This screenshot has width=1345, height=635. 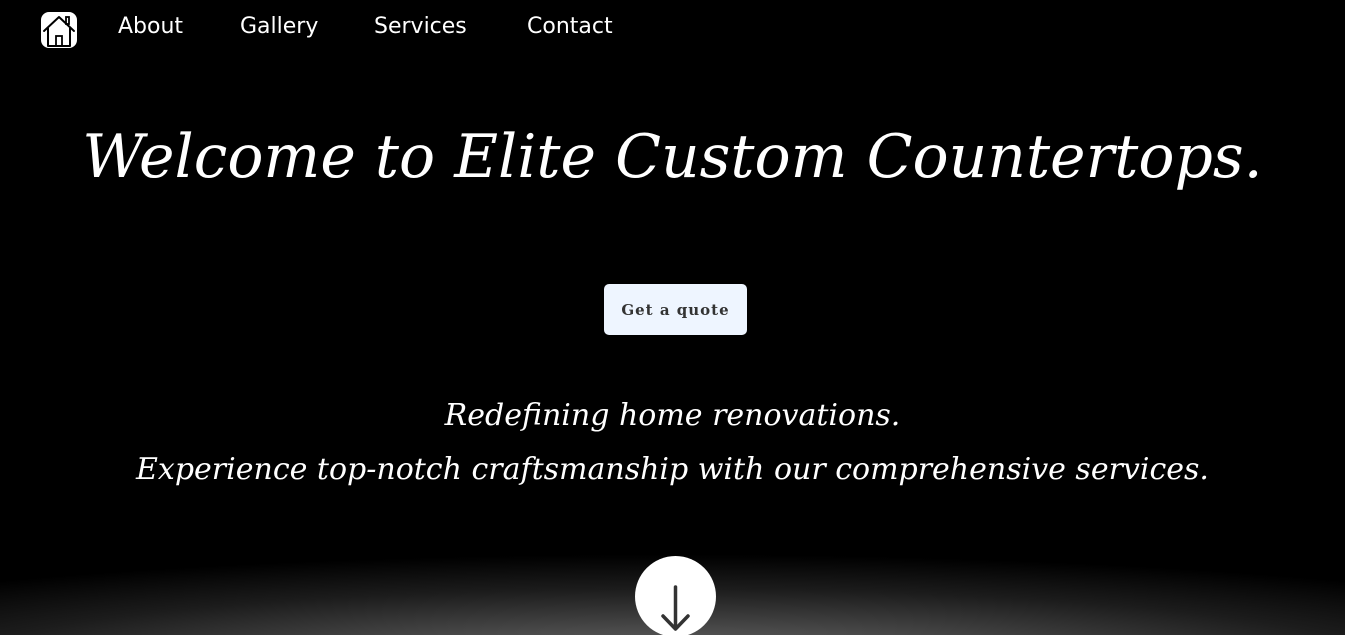 I want to click on navbar: About Gallery Services Contact, so click(x=672, y=30).